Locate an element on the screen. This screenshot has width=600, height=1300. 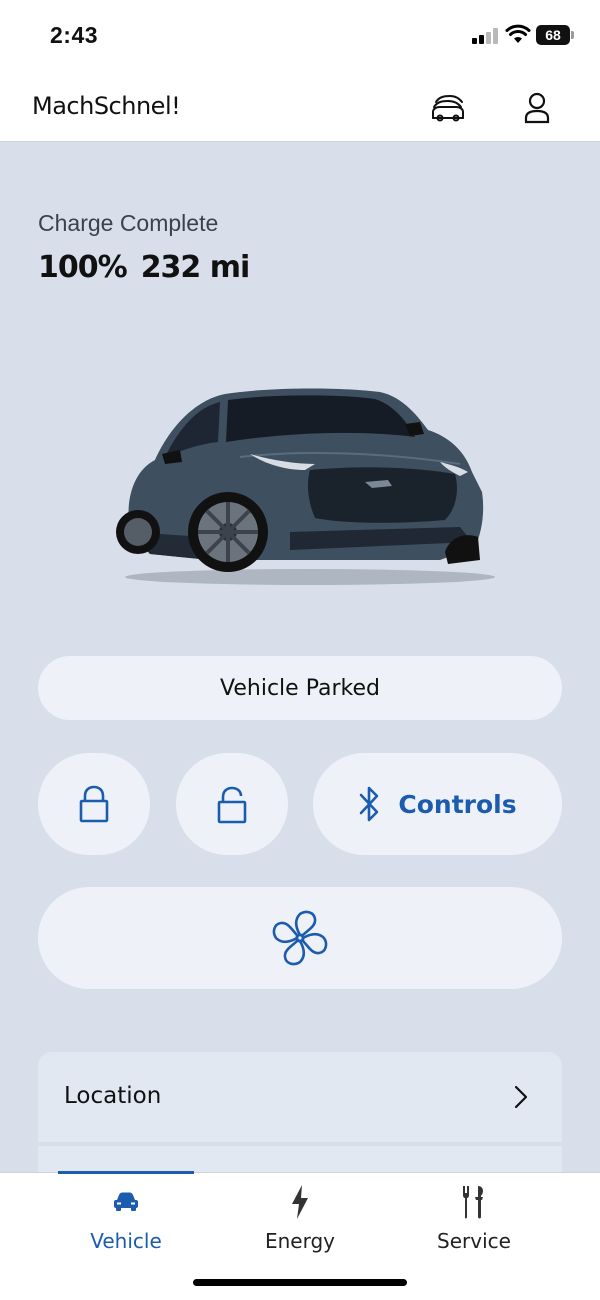
app-title: MachSchnel! is located at coordinates (106, 106).